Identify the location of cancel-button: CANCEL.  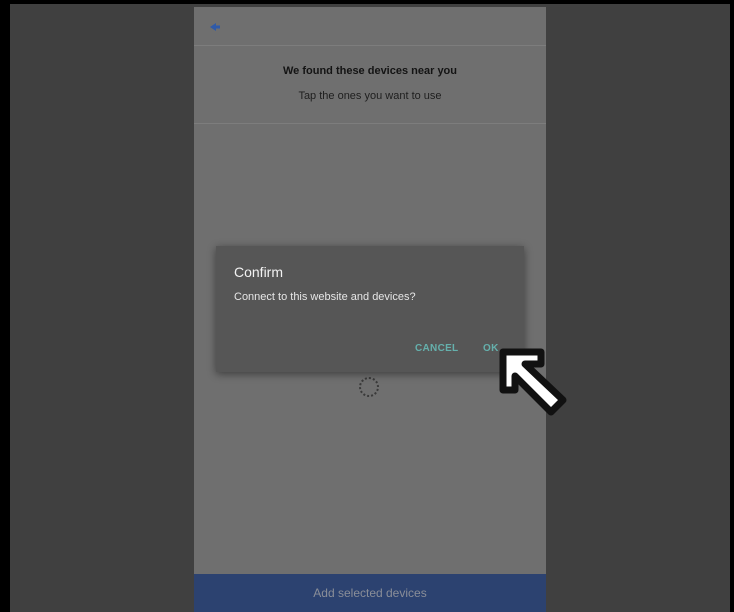
(436, 348).